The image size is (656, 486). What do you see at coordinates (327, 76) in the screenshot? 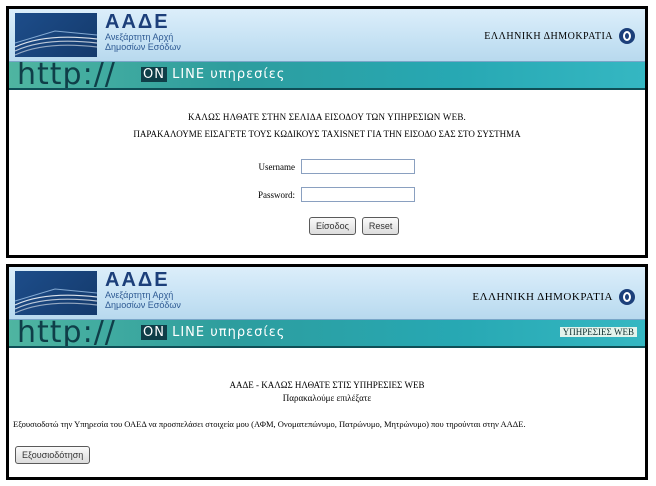
I see `services-band: http:// ON LINE υπηρεσίες` at bounding box center [327, 76].